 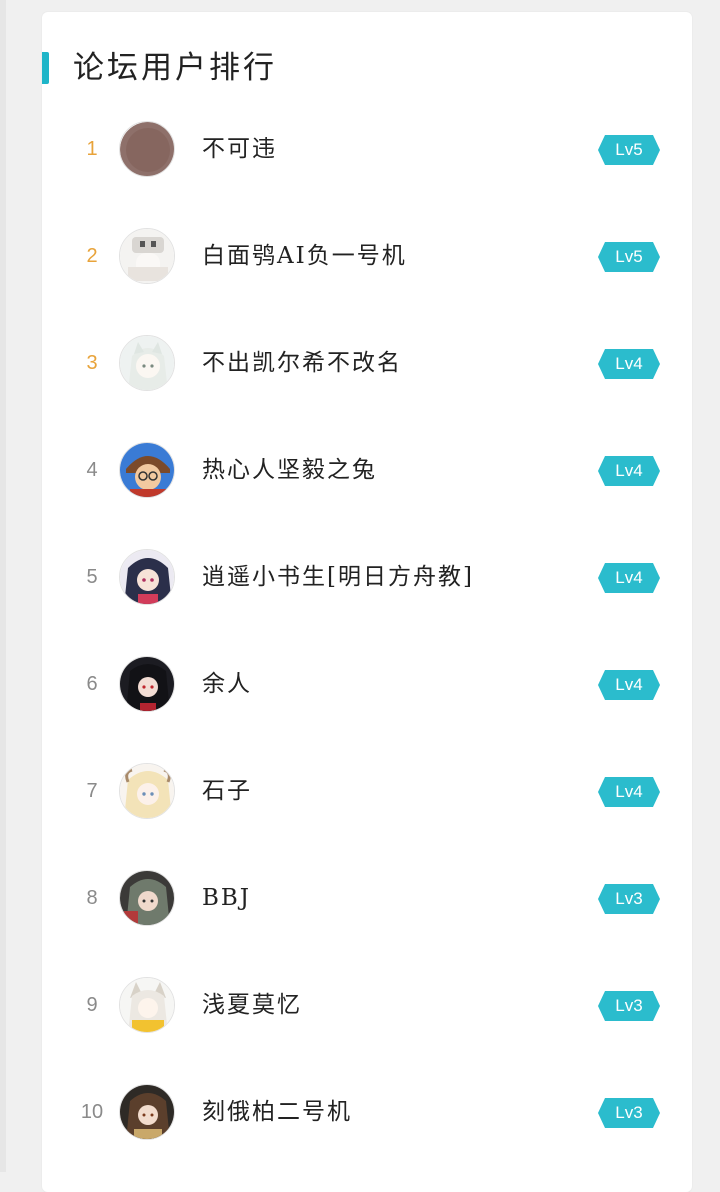 I want to click on username-link: 石子, so click(x=227, y=791).